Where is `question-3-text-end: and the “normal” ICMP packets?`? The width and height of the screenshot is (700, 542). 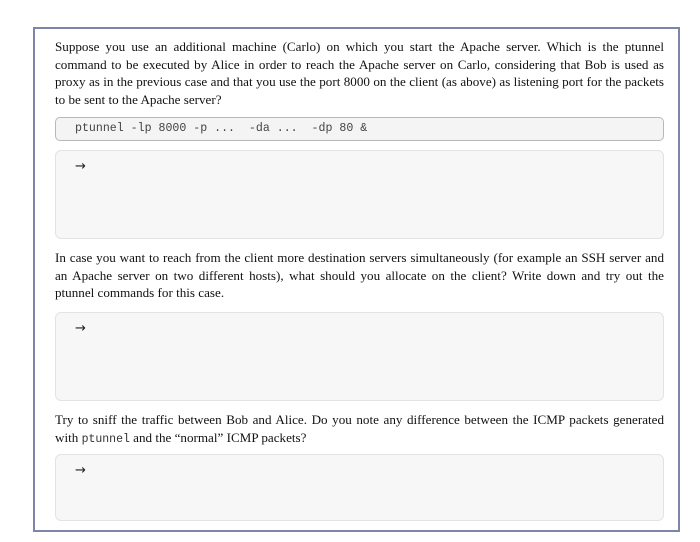
question-3-text-end: and the “normal” ICMP packets? is located at coordinates (218, 437).